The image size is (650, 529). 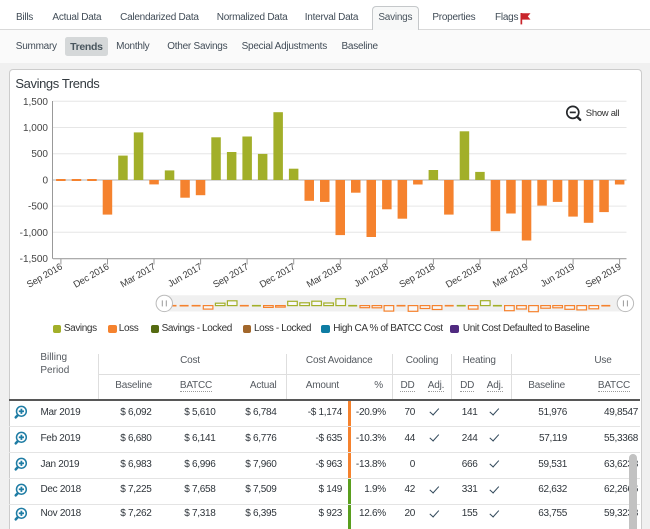 I want to click on svg-text: -1,000, so click(x=34, y=233).